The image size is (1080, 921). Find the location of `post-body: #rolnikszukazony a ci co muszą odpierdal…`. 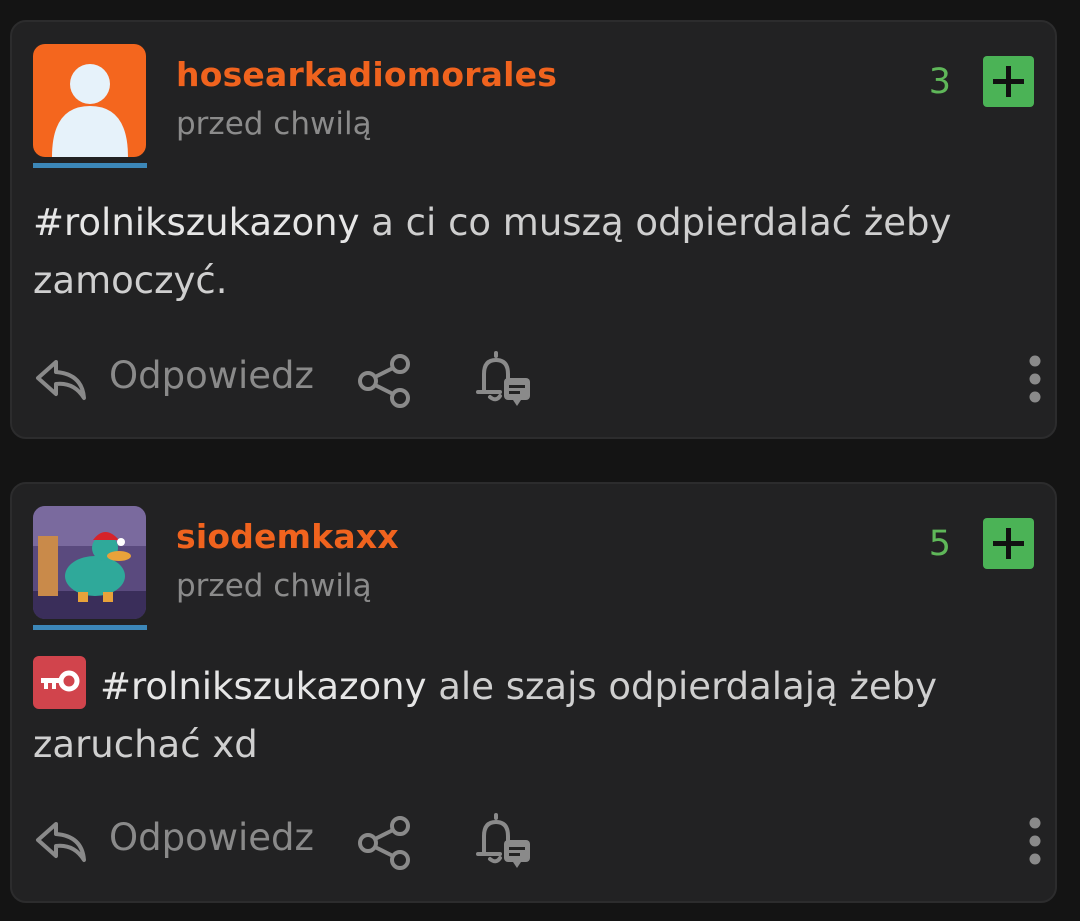

post-body: #rolnikszukazony a ci co muszą odpierdal… is located at coordinates (533, 252).